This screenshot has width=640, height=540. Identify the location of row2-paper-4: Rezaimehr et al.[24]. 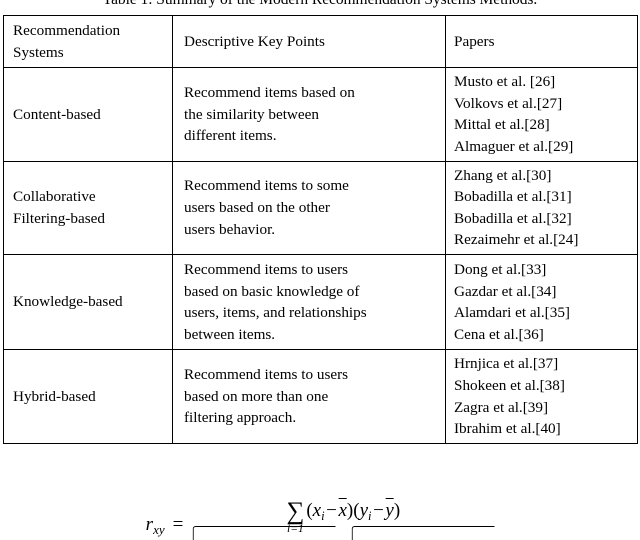
(516, 240).